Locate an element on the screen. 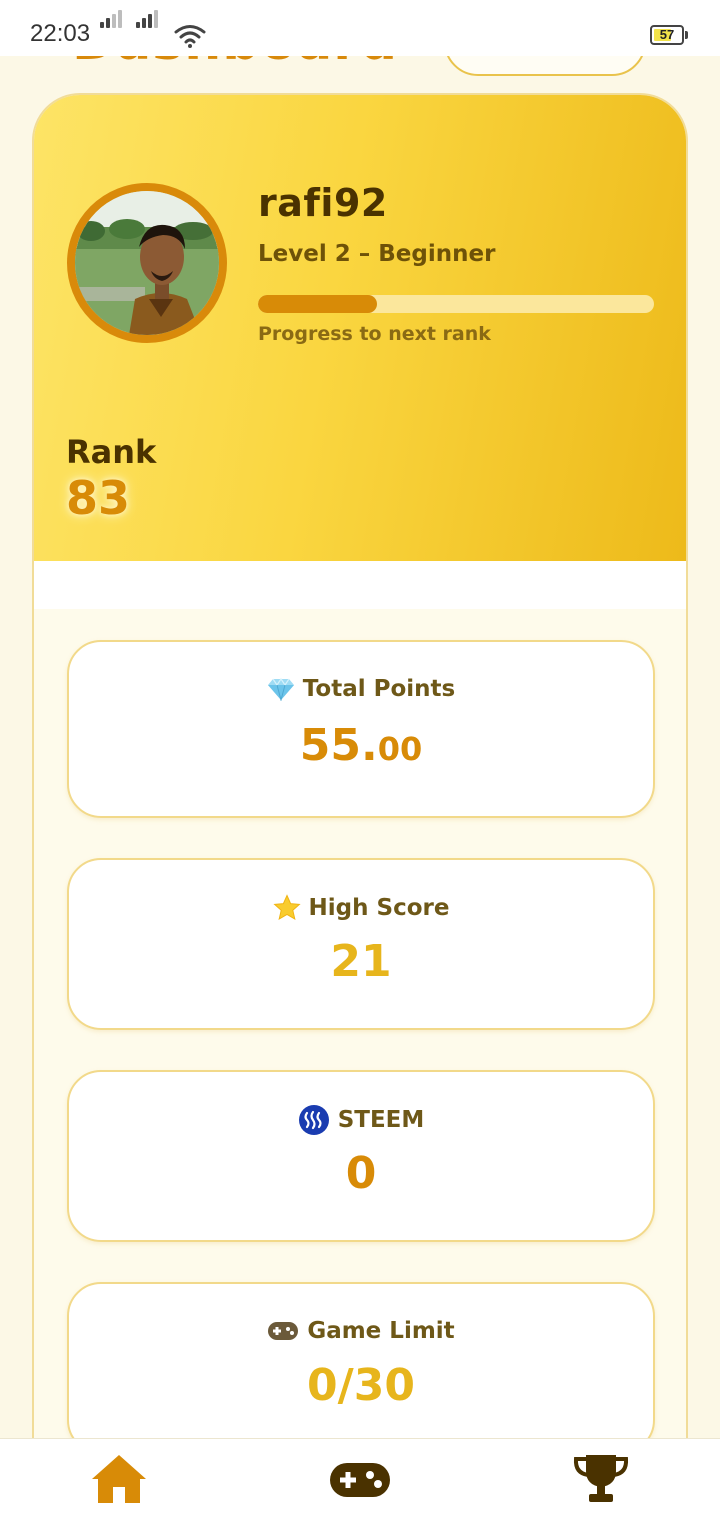  stat-card-high-score: High Score 21 is located at coordinates (361, 944).